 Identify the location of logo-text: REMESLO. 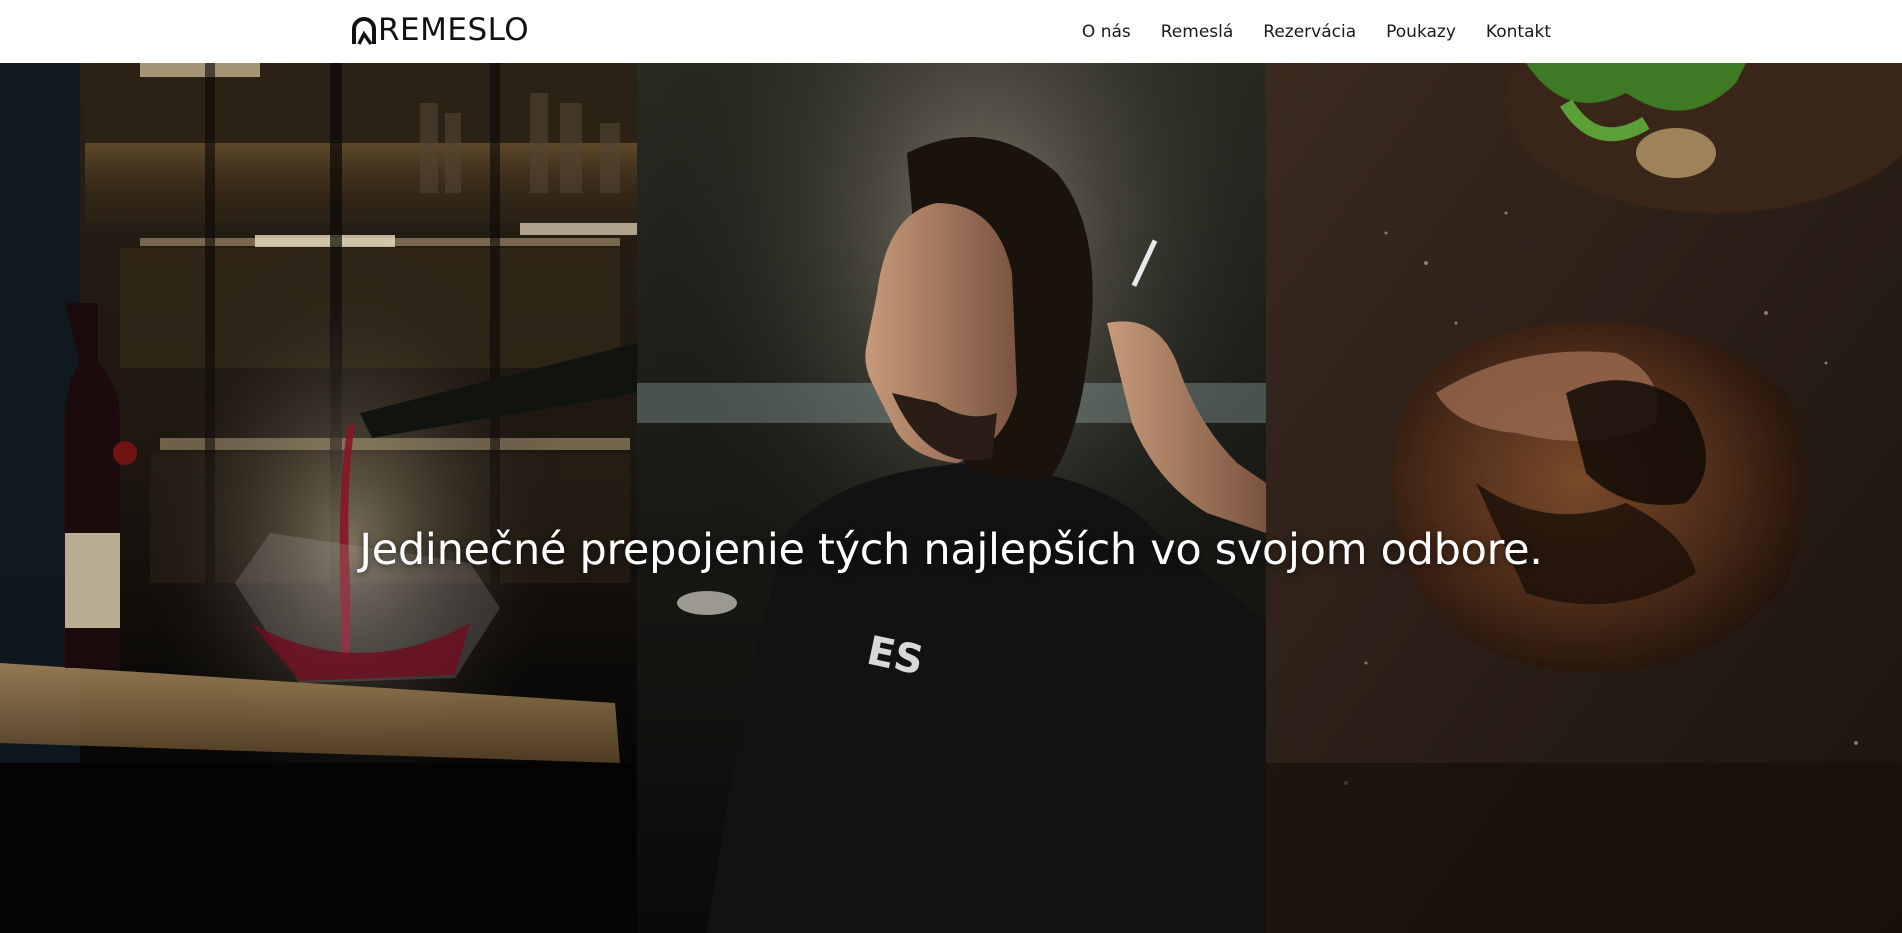
(454, 30).